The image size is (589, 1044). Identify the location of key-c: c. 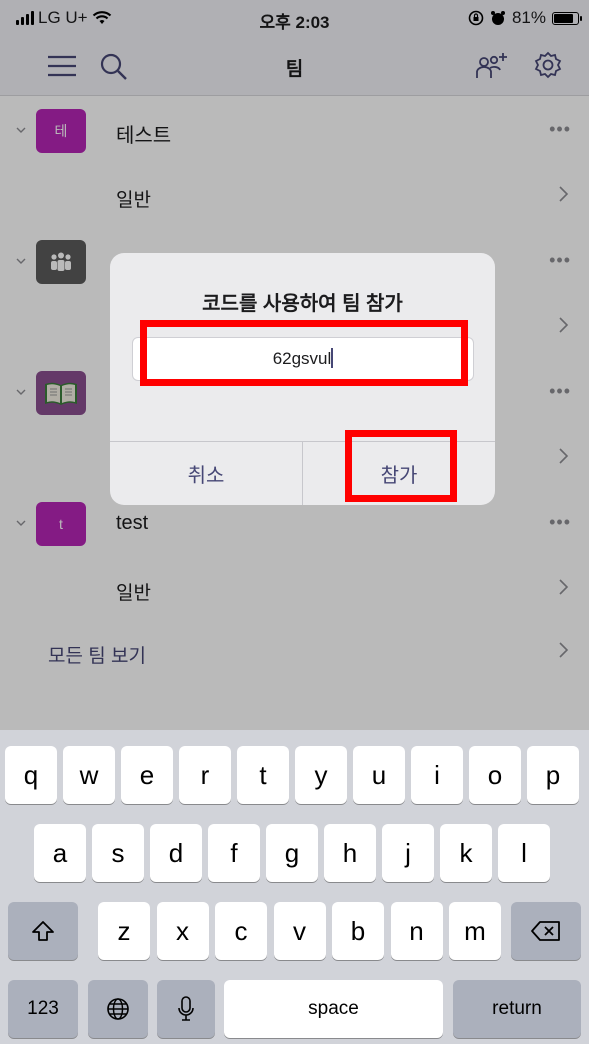
(241, 931).